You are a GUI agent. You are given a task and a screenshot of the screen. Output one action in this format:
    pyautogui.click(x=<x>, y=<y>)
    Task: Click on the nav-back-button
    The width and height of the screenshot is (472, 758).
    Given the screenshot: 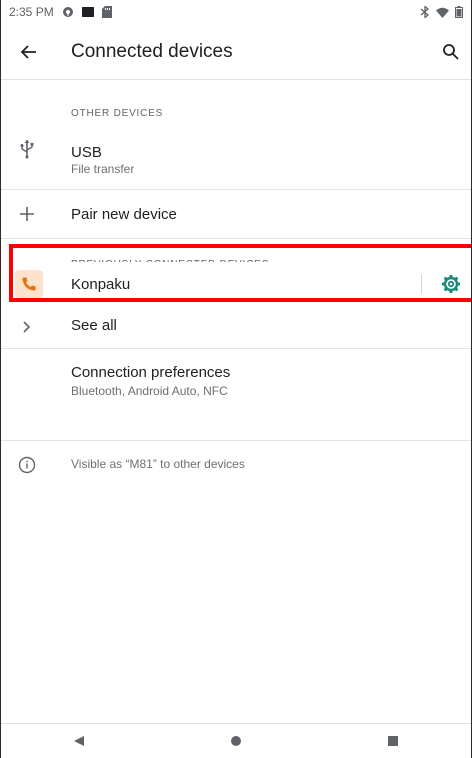 What is the action you would take?
    pyautogui.click(x=79, y=741)
    